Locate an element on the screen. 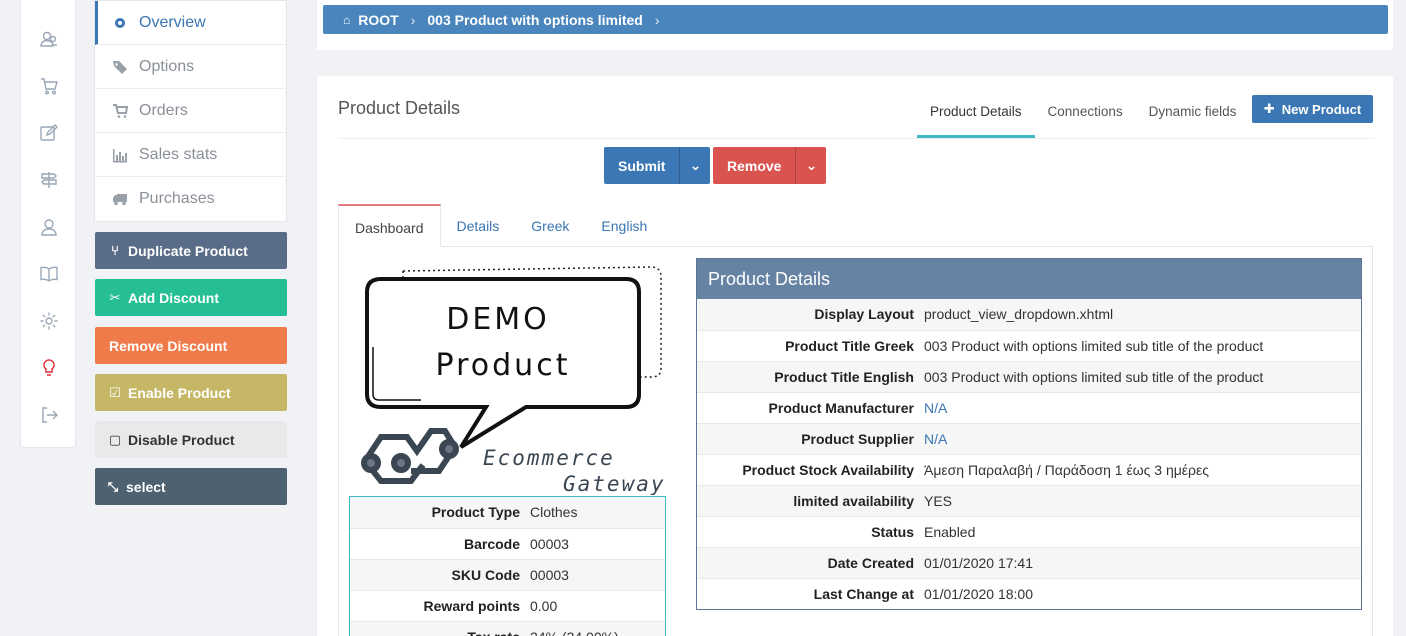 The image size is (1406, 636). table-row: limited availability YES is located at coordinates (1029, 501).